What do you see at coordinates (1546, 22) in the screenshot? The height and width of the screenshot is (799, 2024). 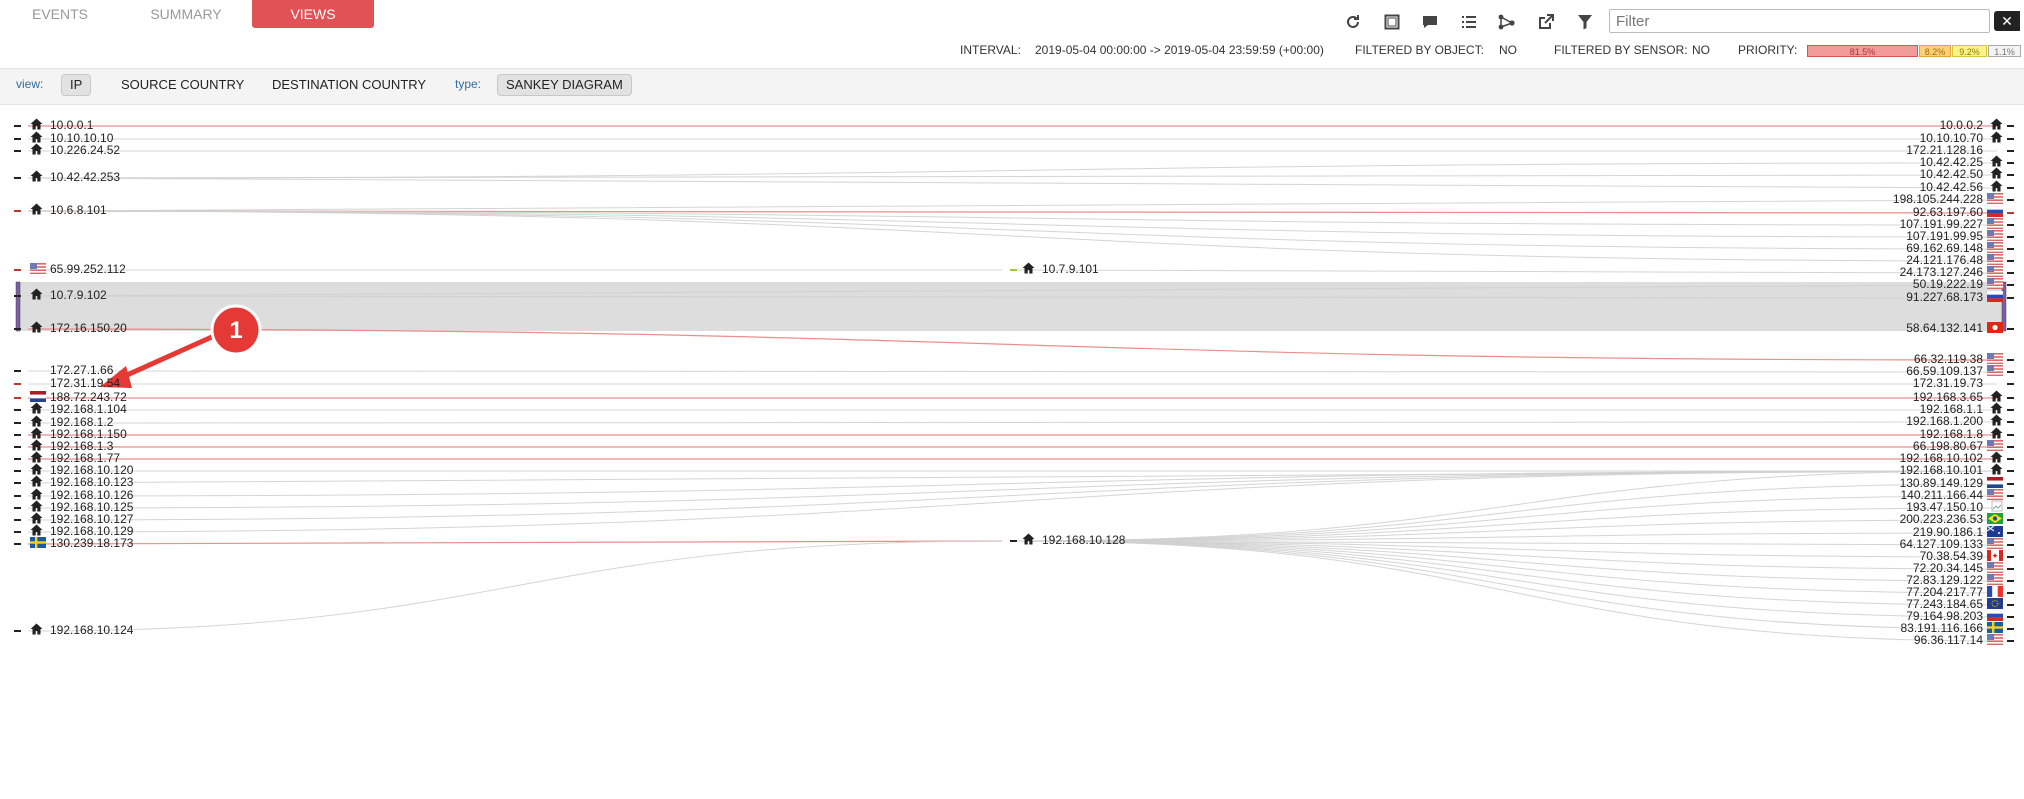 I see `external-link-icon` at bounding box center [1546, 22].